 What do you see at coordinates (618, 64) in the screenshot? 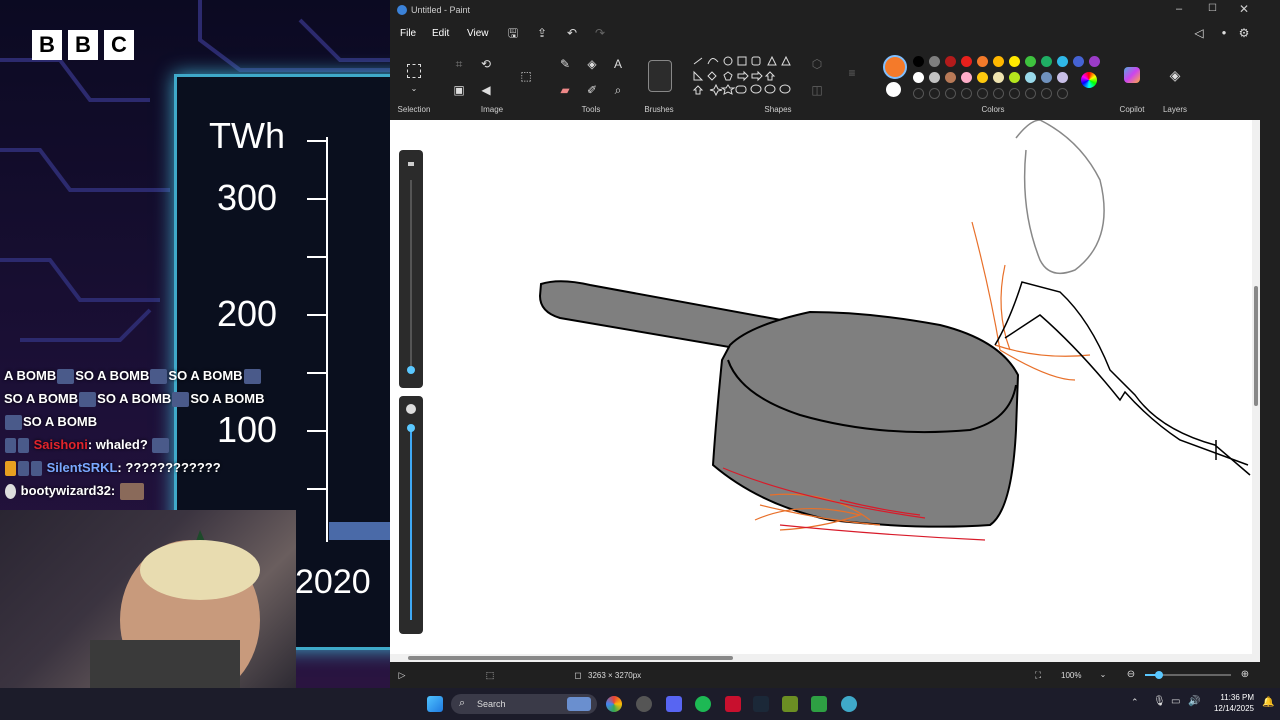
I see `text-tool-icon: A` at bounding box center [618, 64].